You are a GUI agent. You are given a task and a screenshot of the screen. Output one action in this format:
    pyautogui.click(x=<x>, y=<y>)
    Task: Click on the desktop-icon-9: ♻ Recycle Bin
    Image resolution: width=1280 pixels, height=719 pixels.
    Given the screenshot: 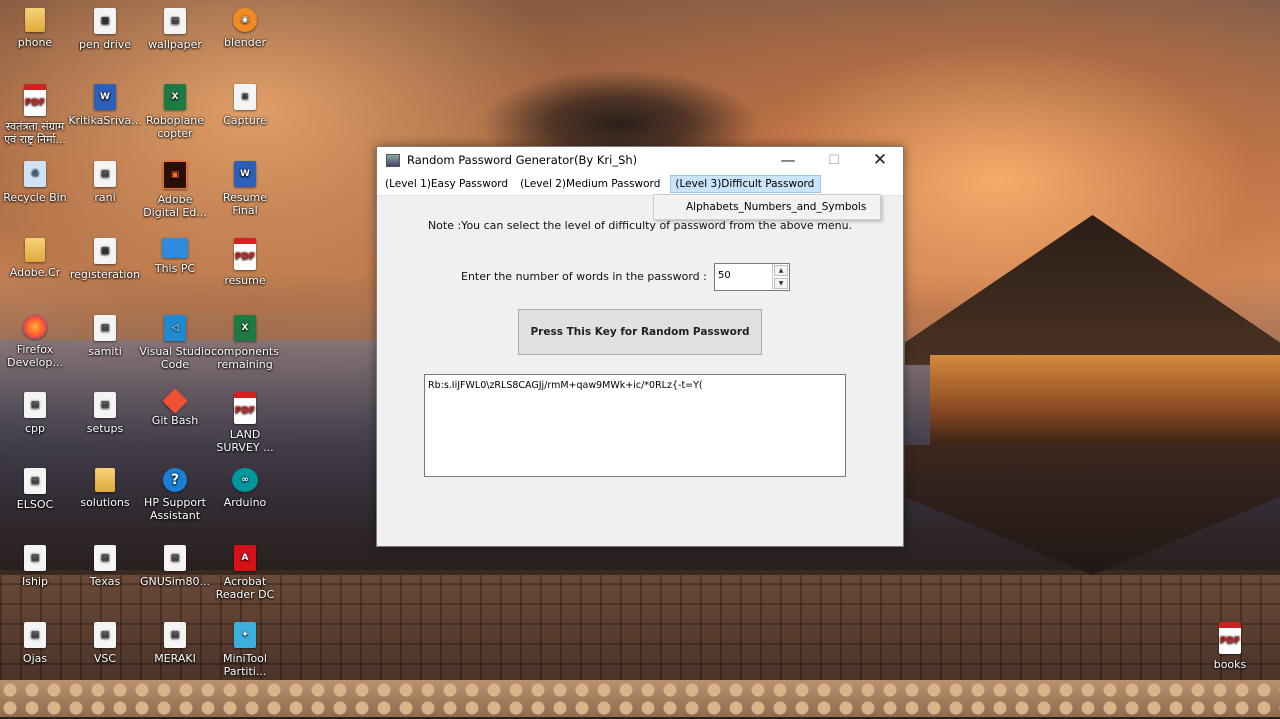 What is the action you would take?
    pyautogui.click(x=35, y=182)
    